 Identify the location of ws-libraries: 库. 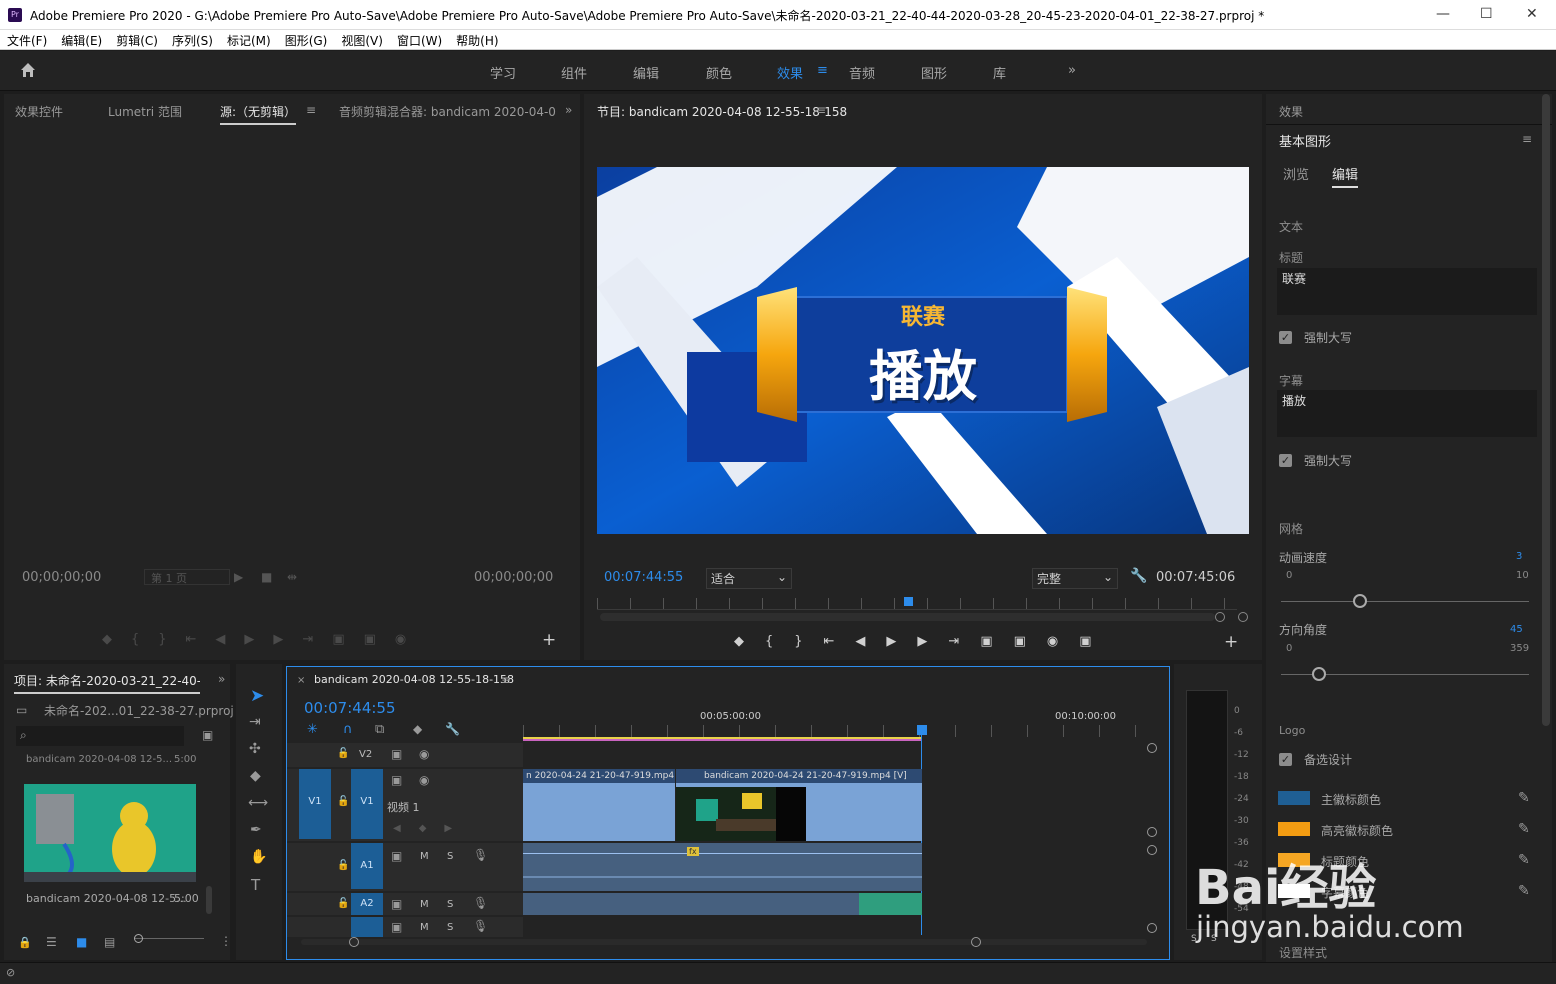
(999, 72).